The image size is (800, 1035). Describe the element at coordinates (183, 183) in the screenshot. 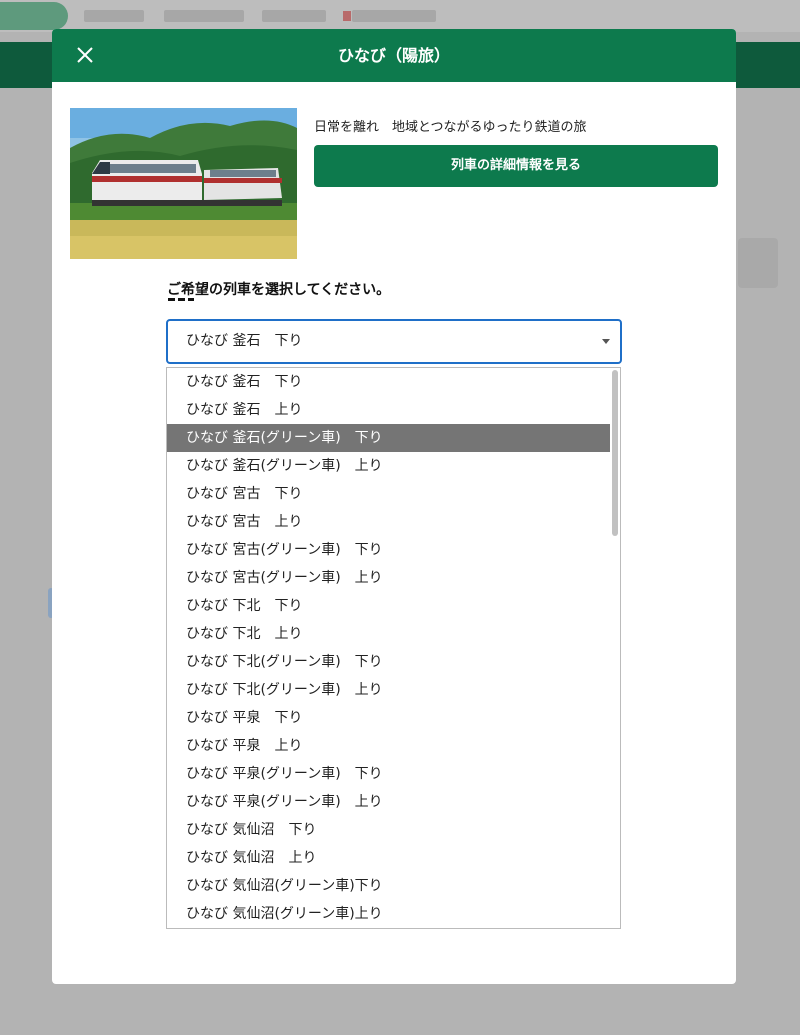

I see `train-photo` at that location.